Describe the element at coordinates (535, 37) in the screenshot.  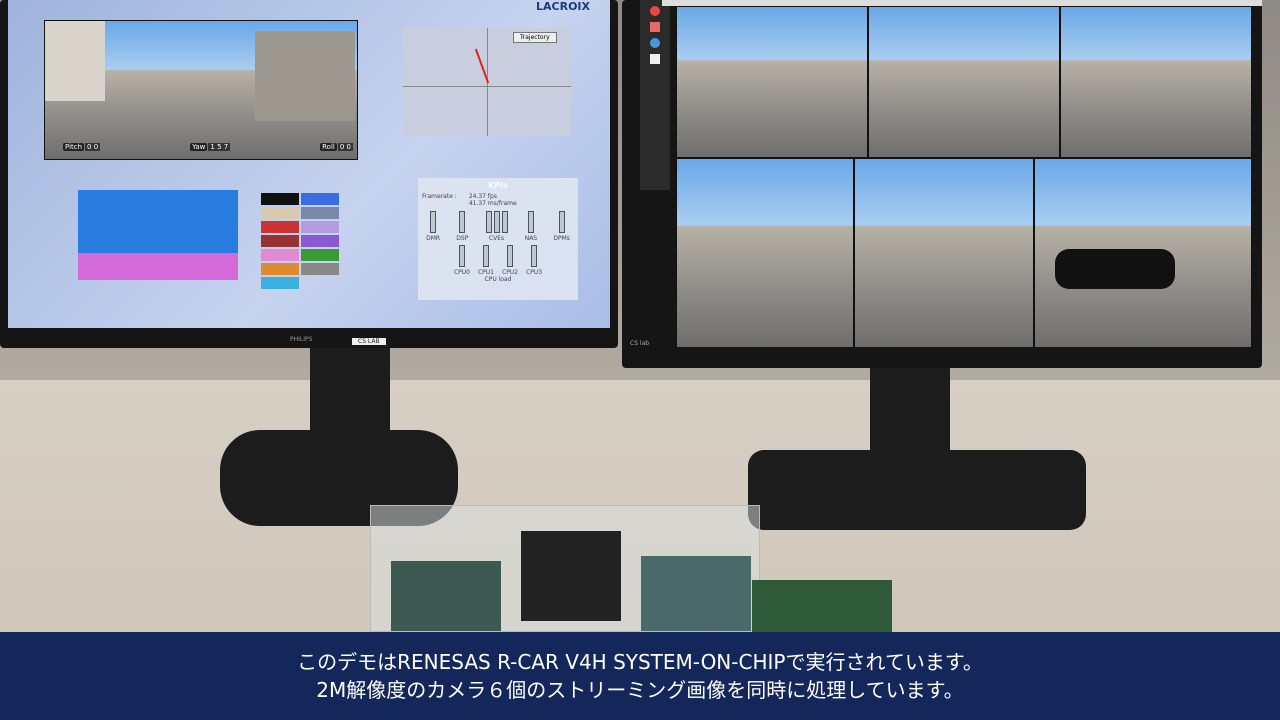
I see `trajectory-button: Trajectory` at that location.